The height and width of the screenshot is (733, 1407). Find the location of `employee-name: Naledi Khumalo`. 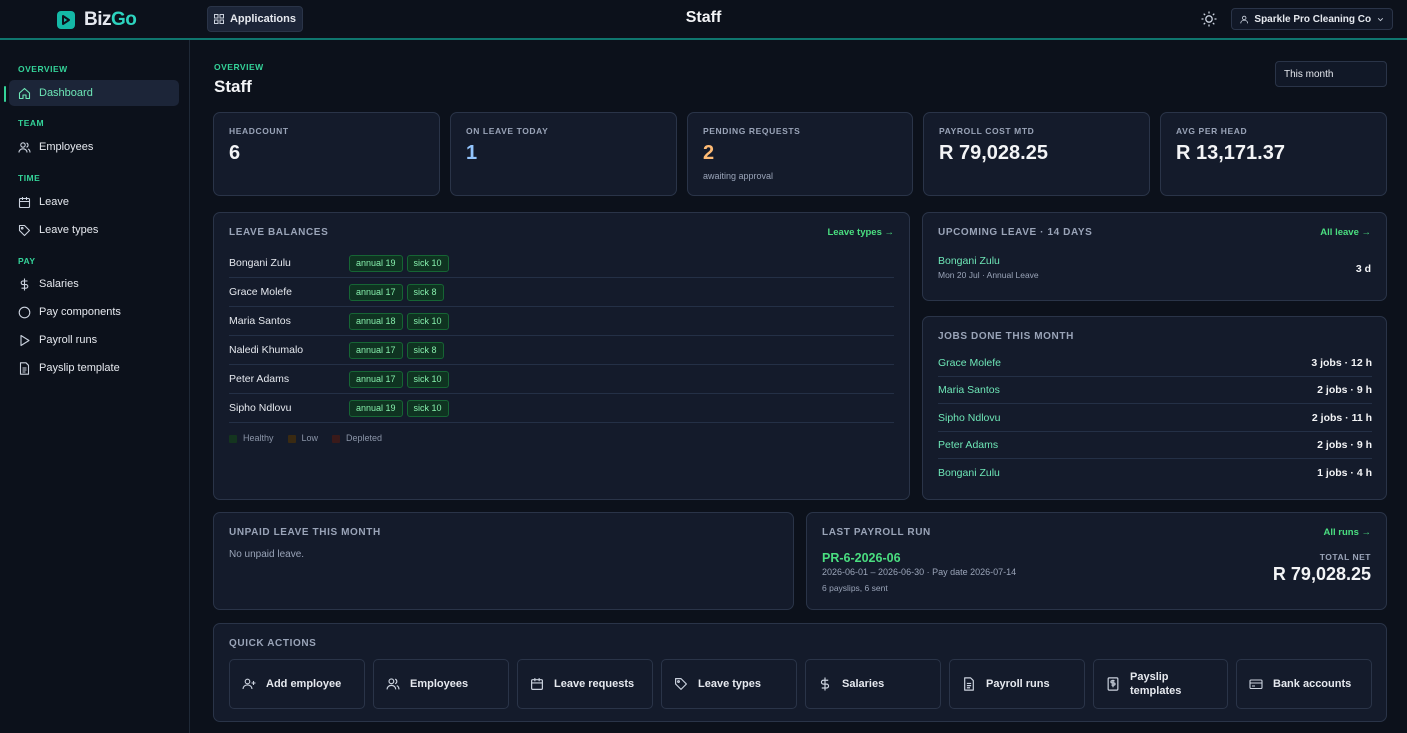

employee-name: Naledi Khumalo is located at coordinates (266, 350).